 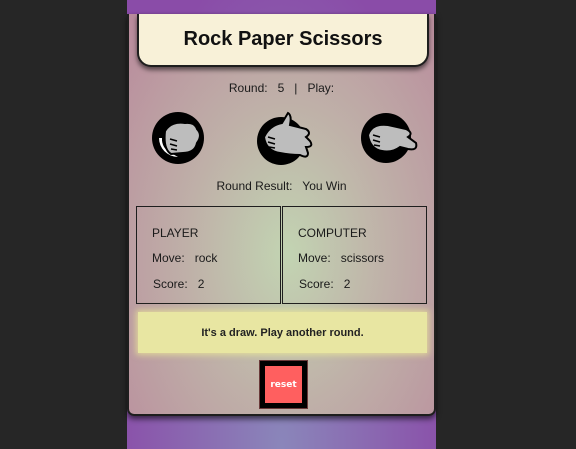 What do you see at coordinates (175, 233) in the screenshot?
I see `player-heading: PLAYER` at bounding box center [175, 233].